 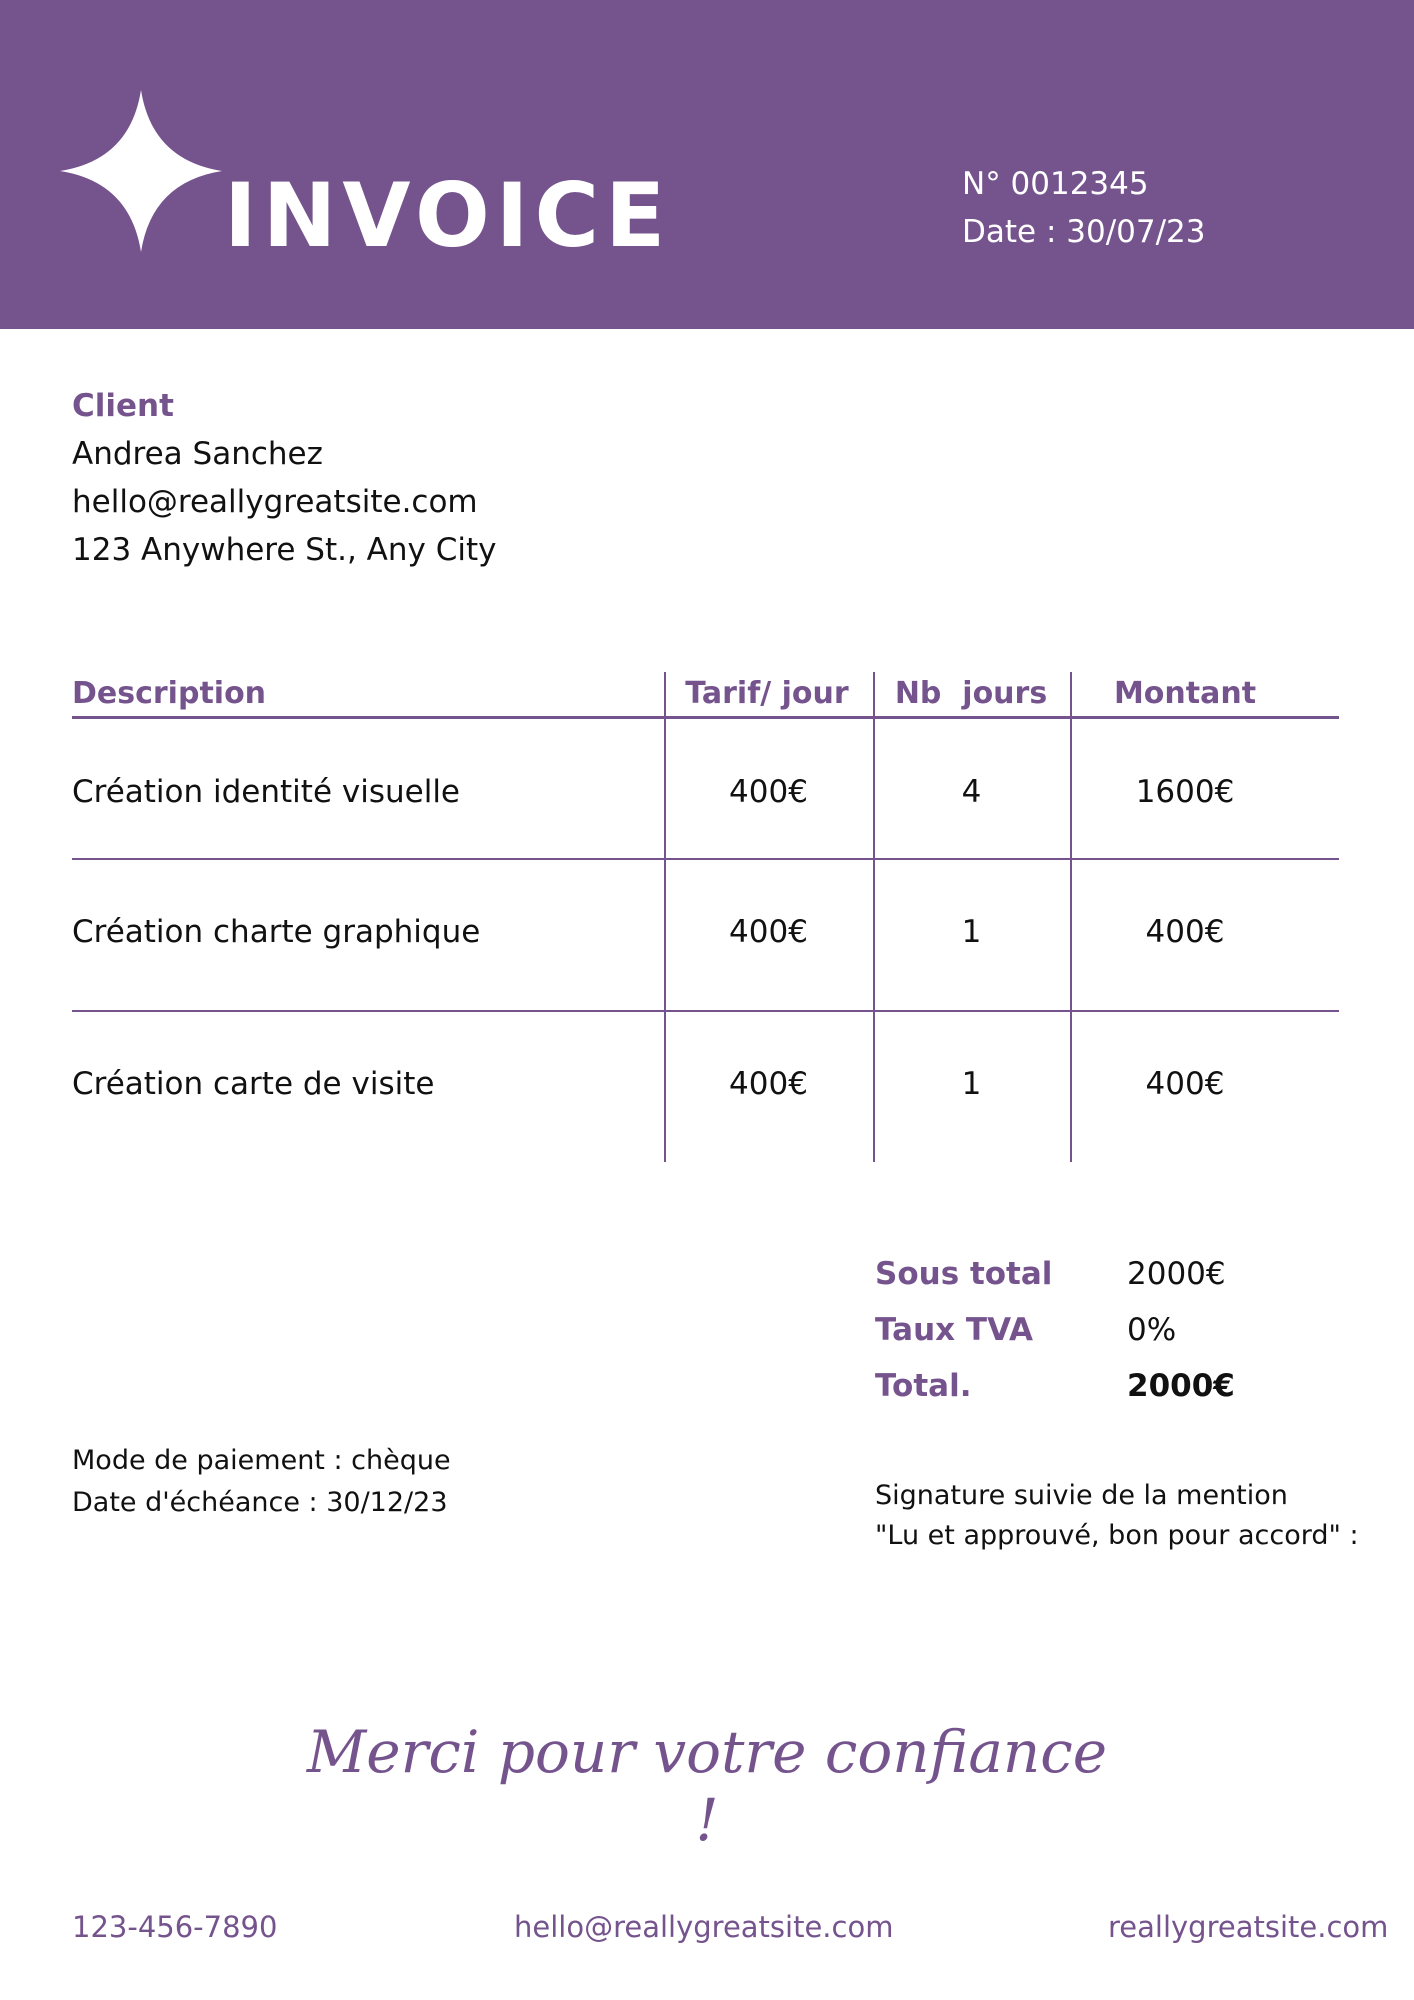 What do you see at coordinates (1152, 1330) in the screenshot?
I see `tax-value: 0%` at bounding box center [1152, 1330].